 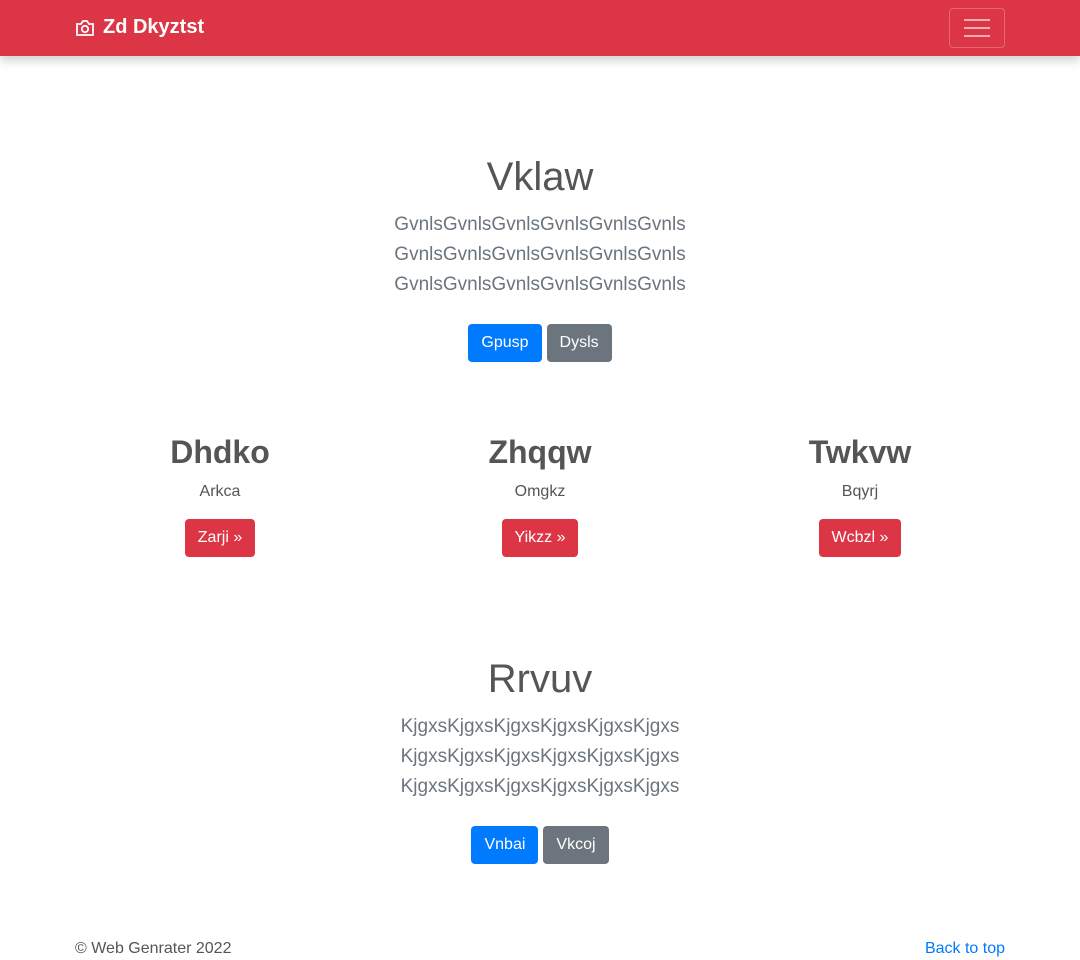 I want to click on column-text: Bqyrj, so click(x=860, y=491).